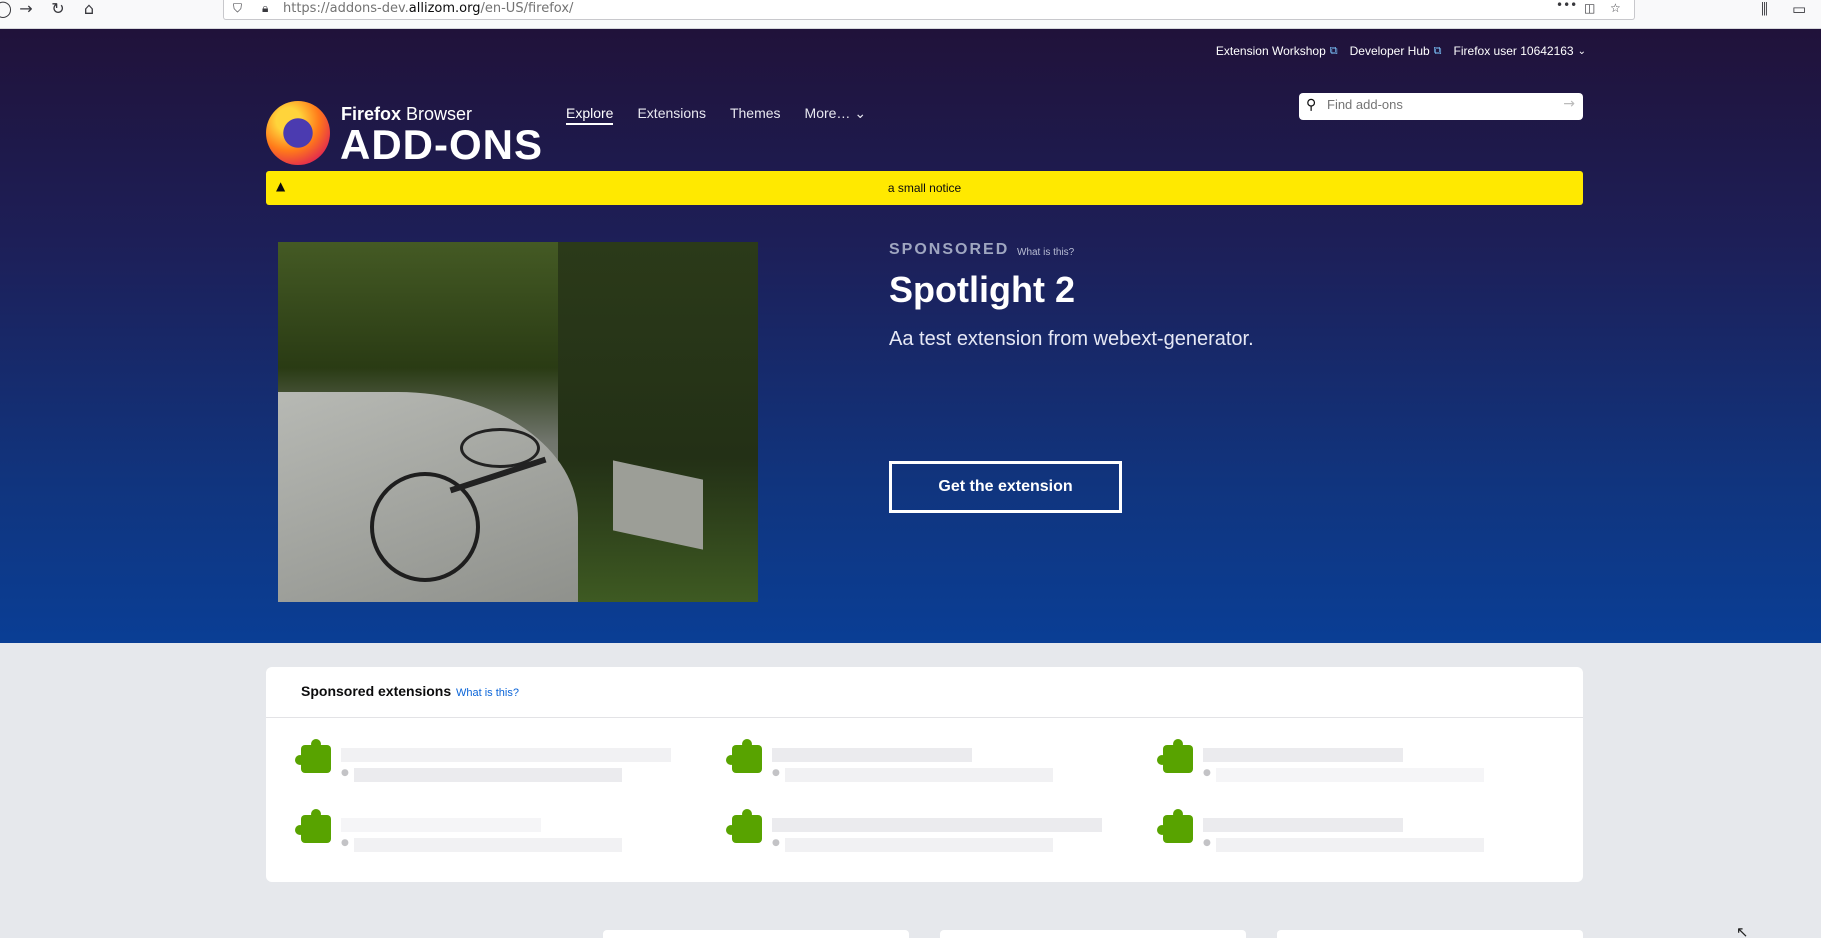 This screenshot has height=938, width=1821. I want to click on home-icon: ⌂, so click(89, 9).